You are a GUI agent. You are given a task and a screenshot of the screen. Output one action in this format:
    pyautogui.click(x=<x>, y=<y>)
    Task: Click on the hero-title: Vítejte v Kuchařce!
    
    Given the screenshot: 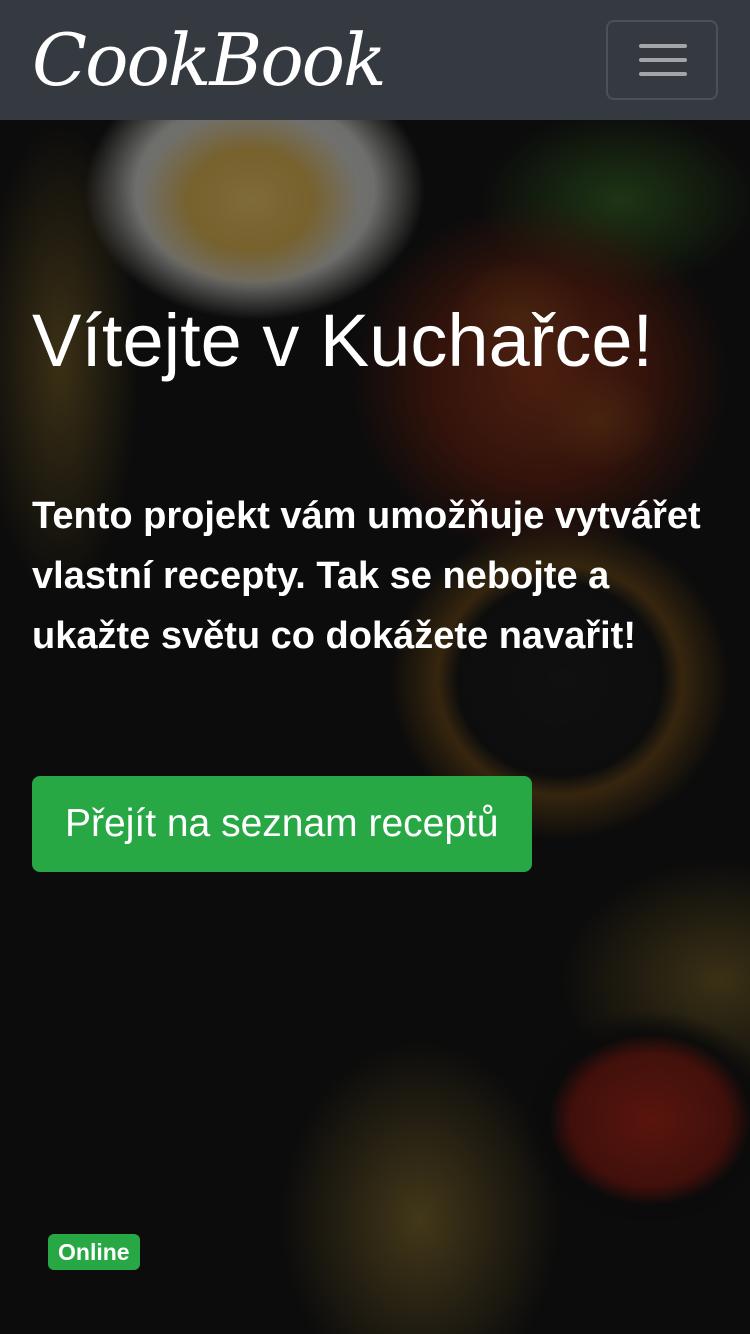 What is the action you would take?
    pyautogui.click(x=343, y=340)
    